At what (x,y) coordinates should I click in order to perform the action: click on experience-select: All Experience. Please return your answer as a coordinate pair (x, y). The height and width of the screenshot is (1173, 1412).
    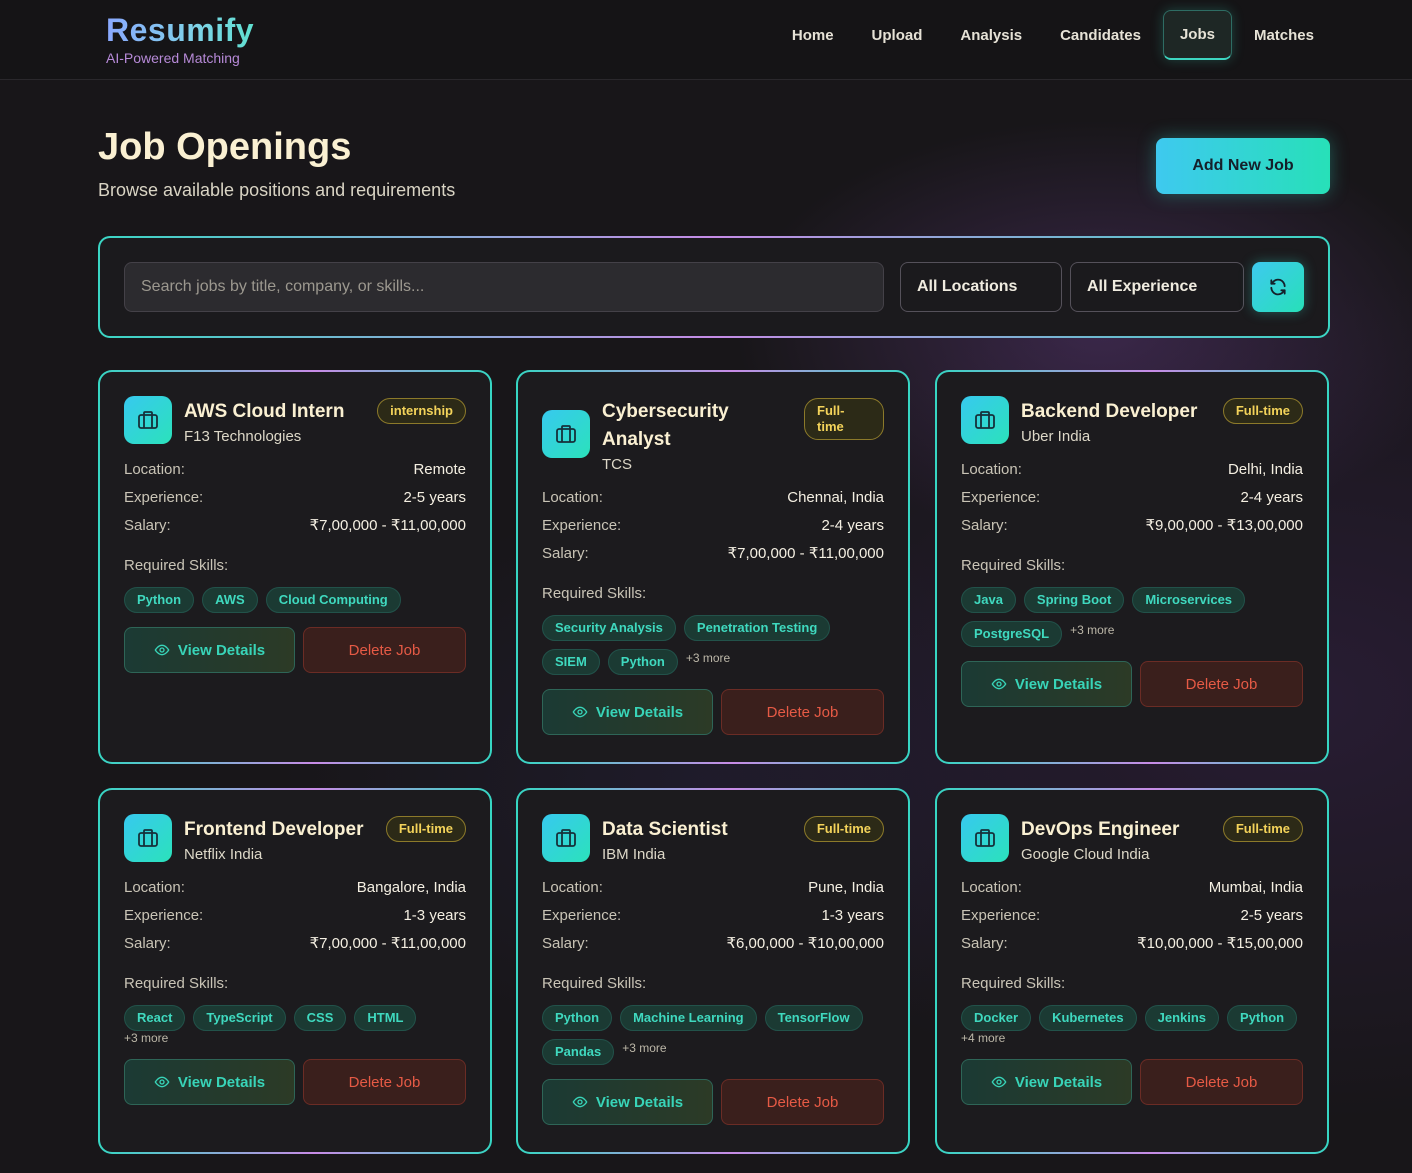
    Looking at the image, I should click on (1157, 287).